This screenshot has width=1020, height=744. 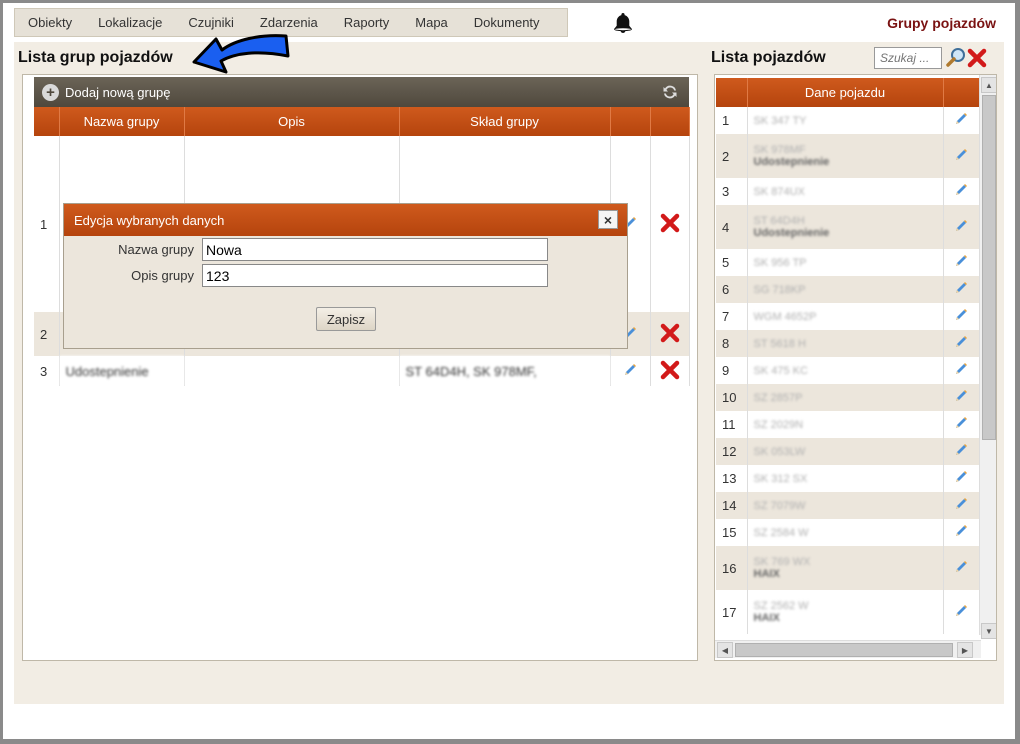 What do you see at coordinates (47, 121) in the screenshot?
I see `column-header-num` at bounding box center [47, 121].